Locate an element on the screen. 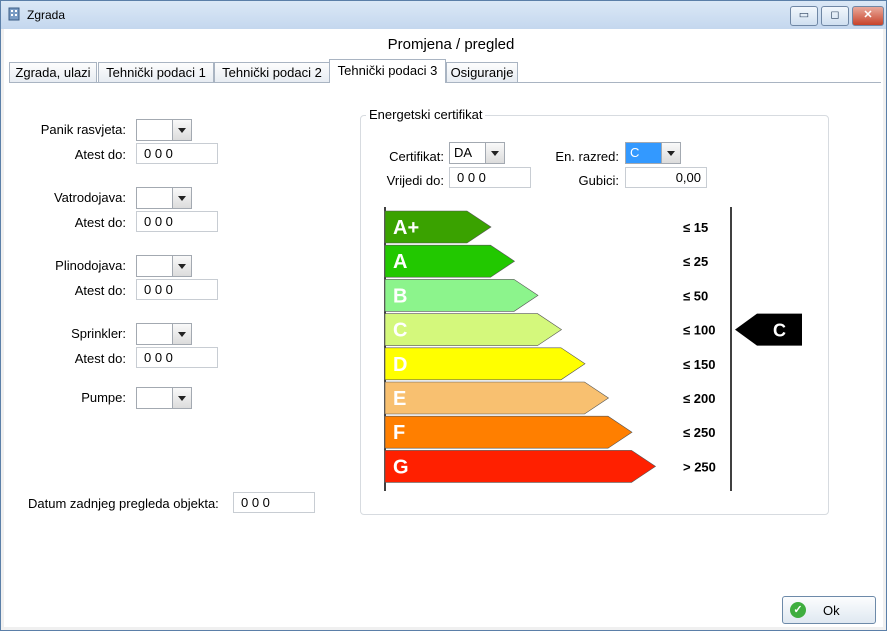 This screenshot has width=887, height=631. title-bar: Zgrada ▭ ◻ ✕ is located at coordinates (443, 15).